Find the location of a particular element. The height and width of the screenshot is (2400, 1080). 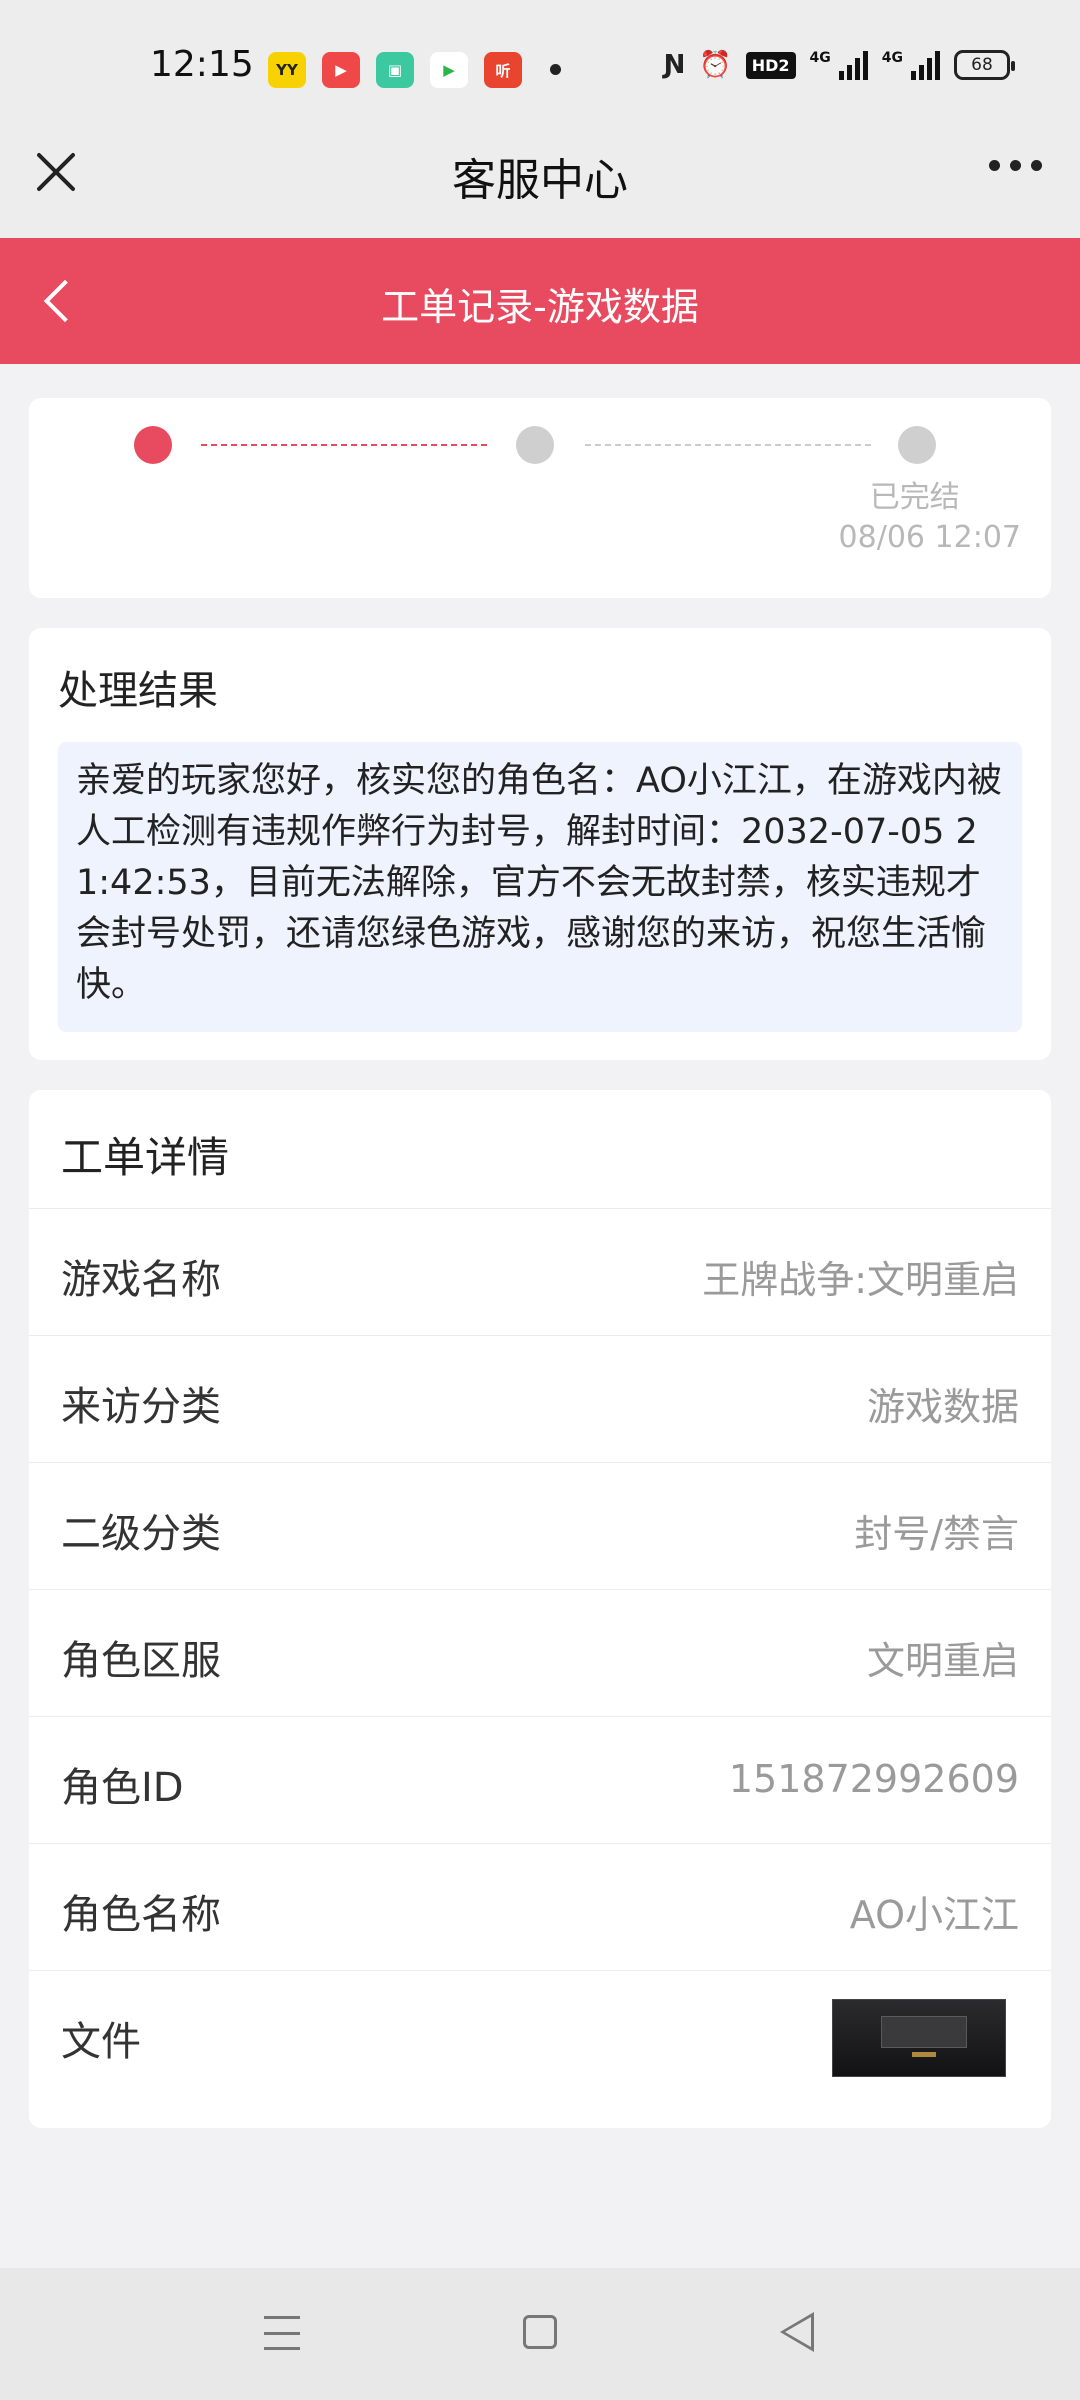

more-notifications-dot is located at coordinates (555, 69).